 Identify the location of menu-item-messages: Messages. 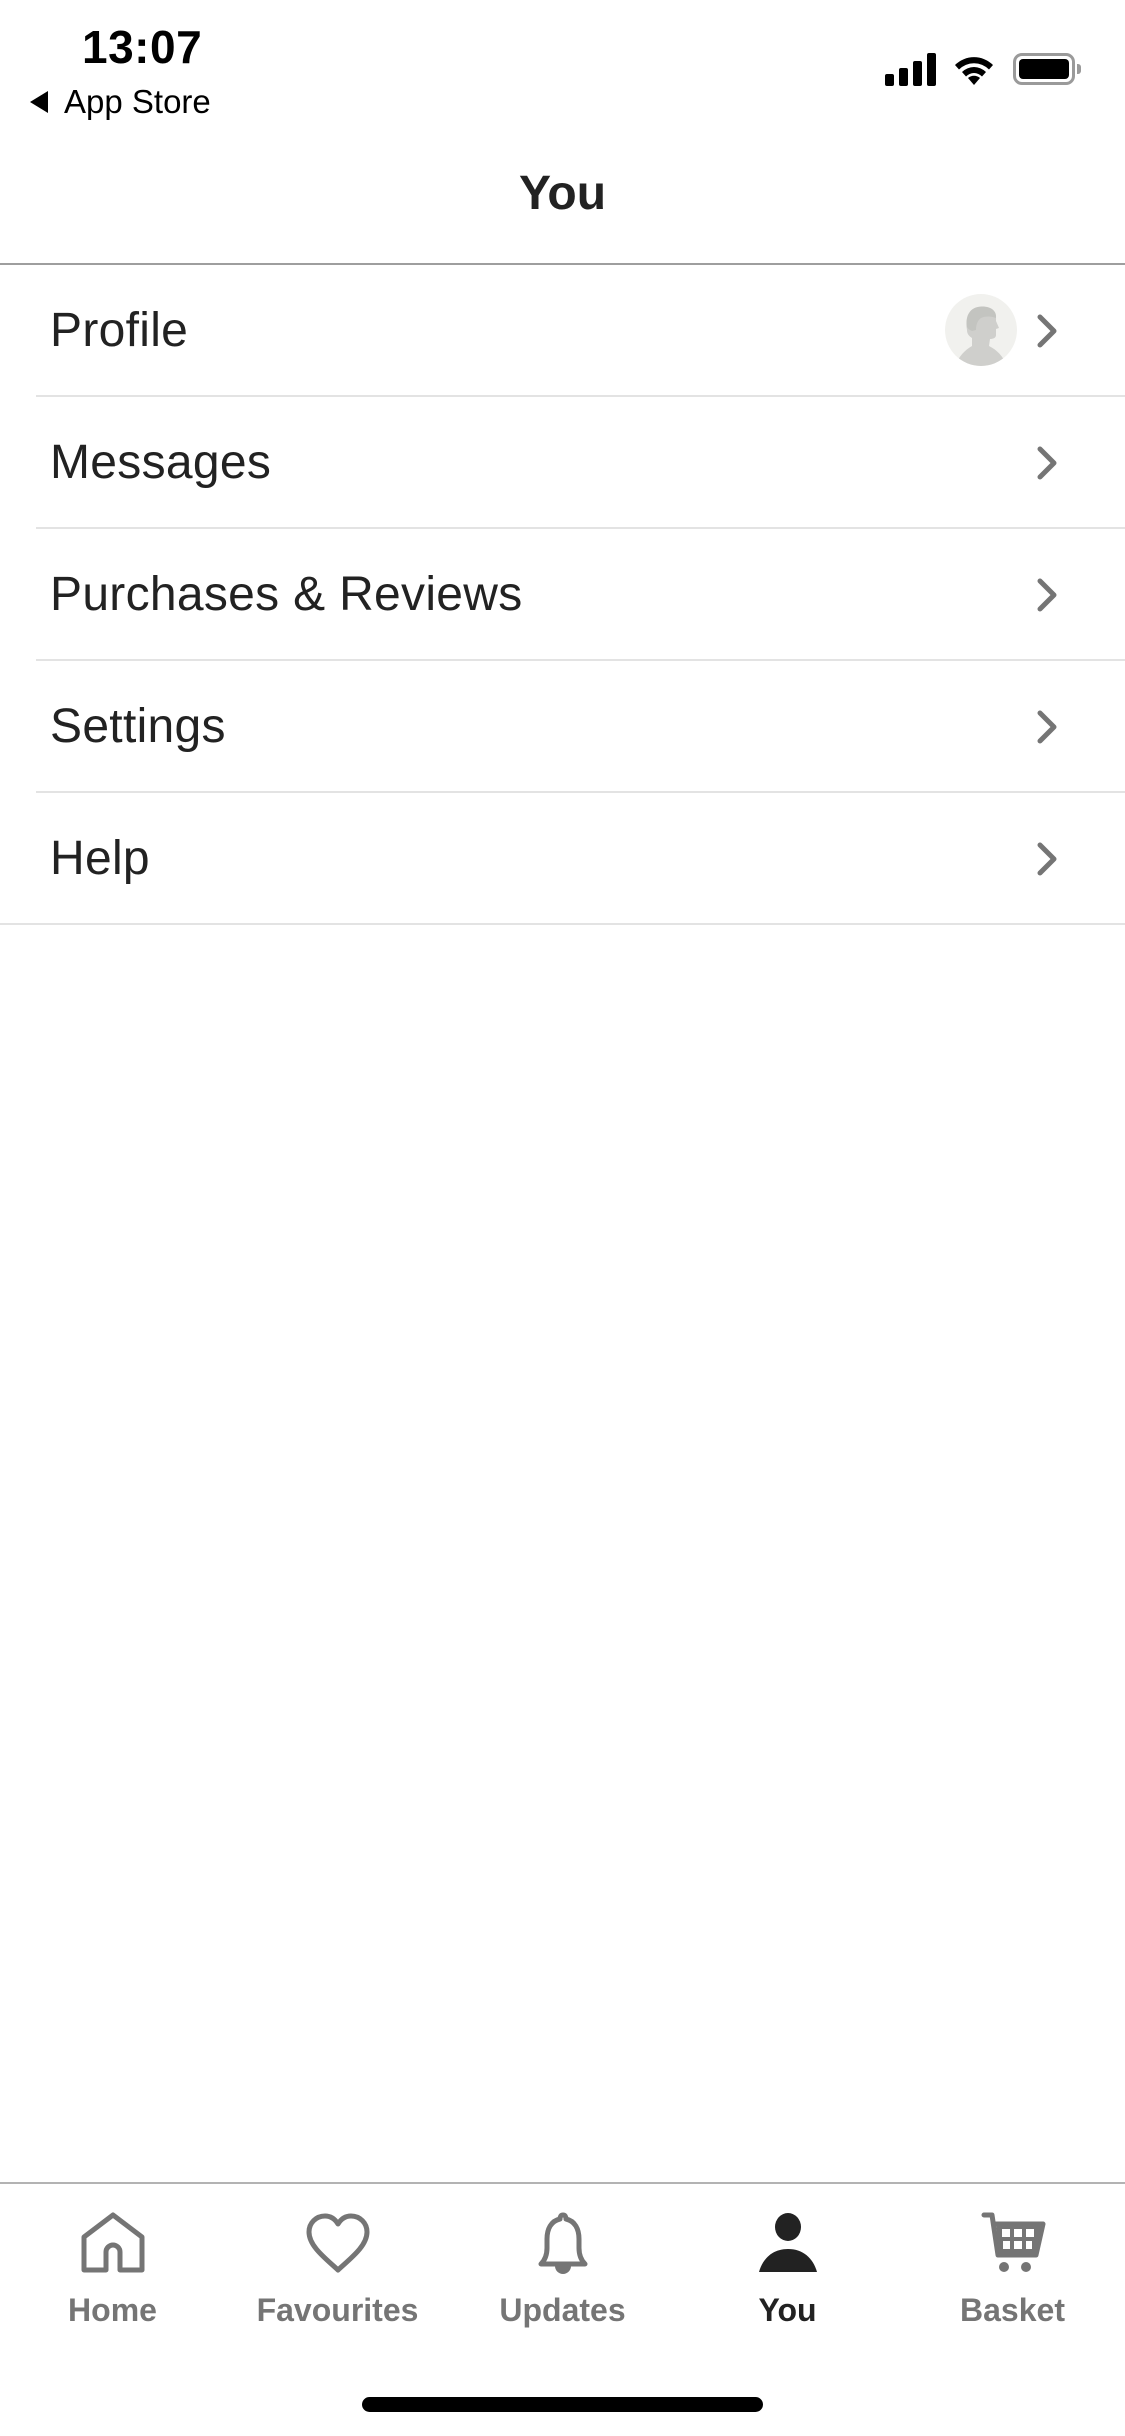
(562, 463).